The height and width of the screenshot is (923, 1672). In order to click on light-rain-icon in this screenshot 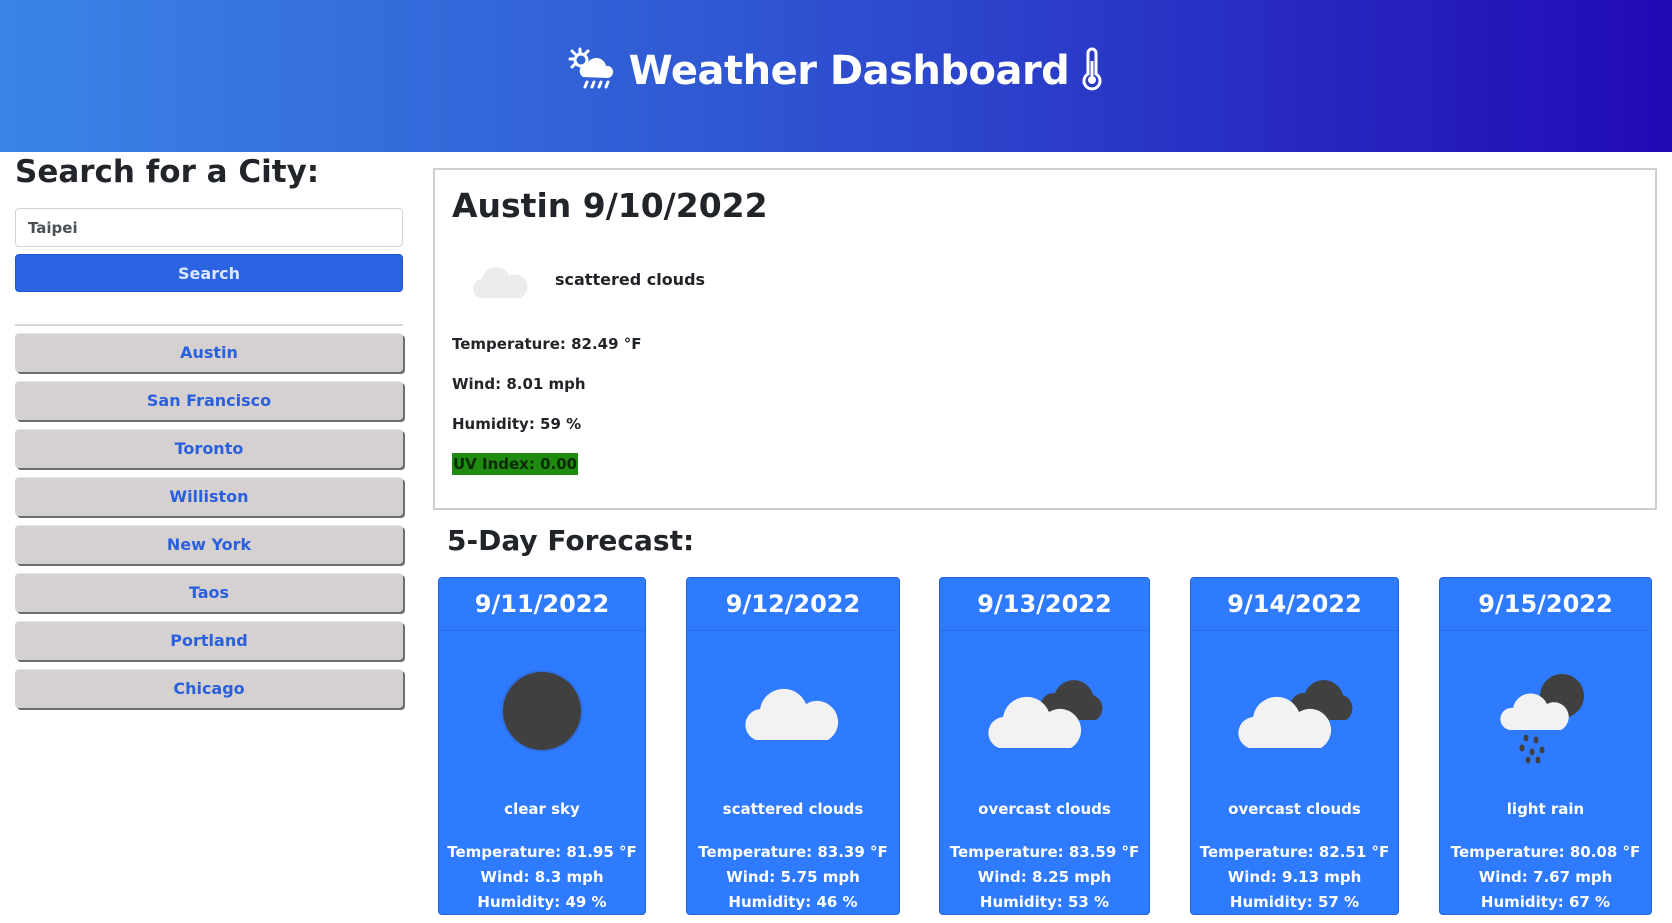, I will do `click(1545, 716)`.